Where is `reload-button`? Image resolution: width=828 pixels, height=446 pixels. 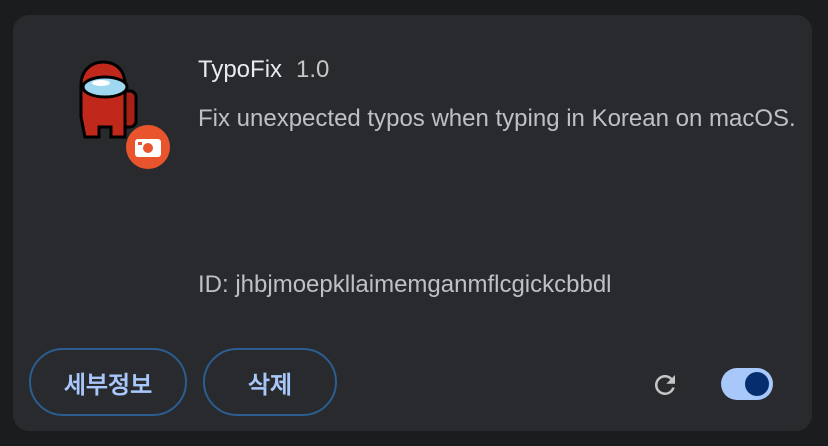
reload-button is located at coordinates (665, 385).